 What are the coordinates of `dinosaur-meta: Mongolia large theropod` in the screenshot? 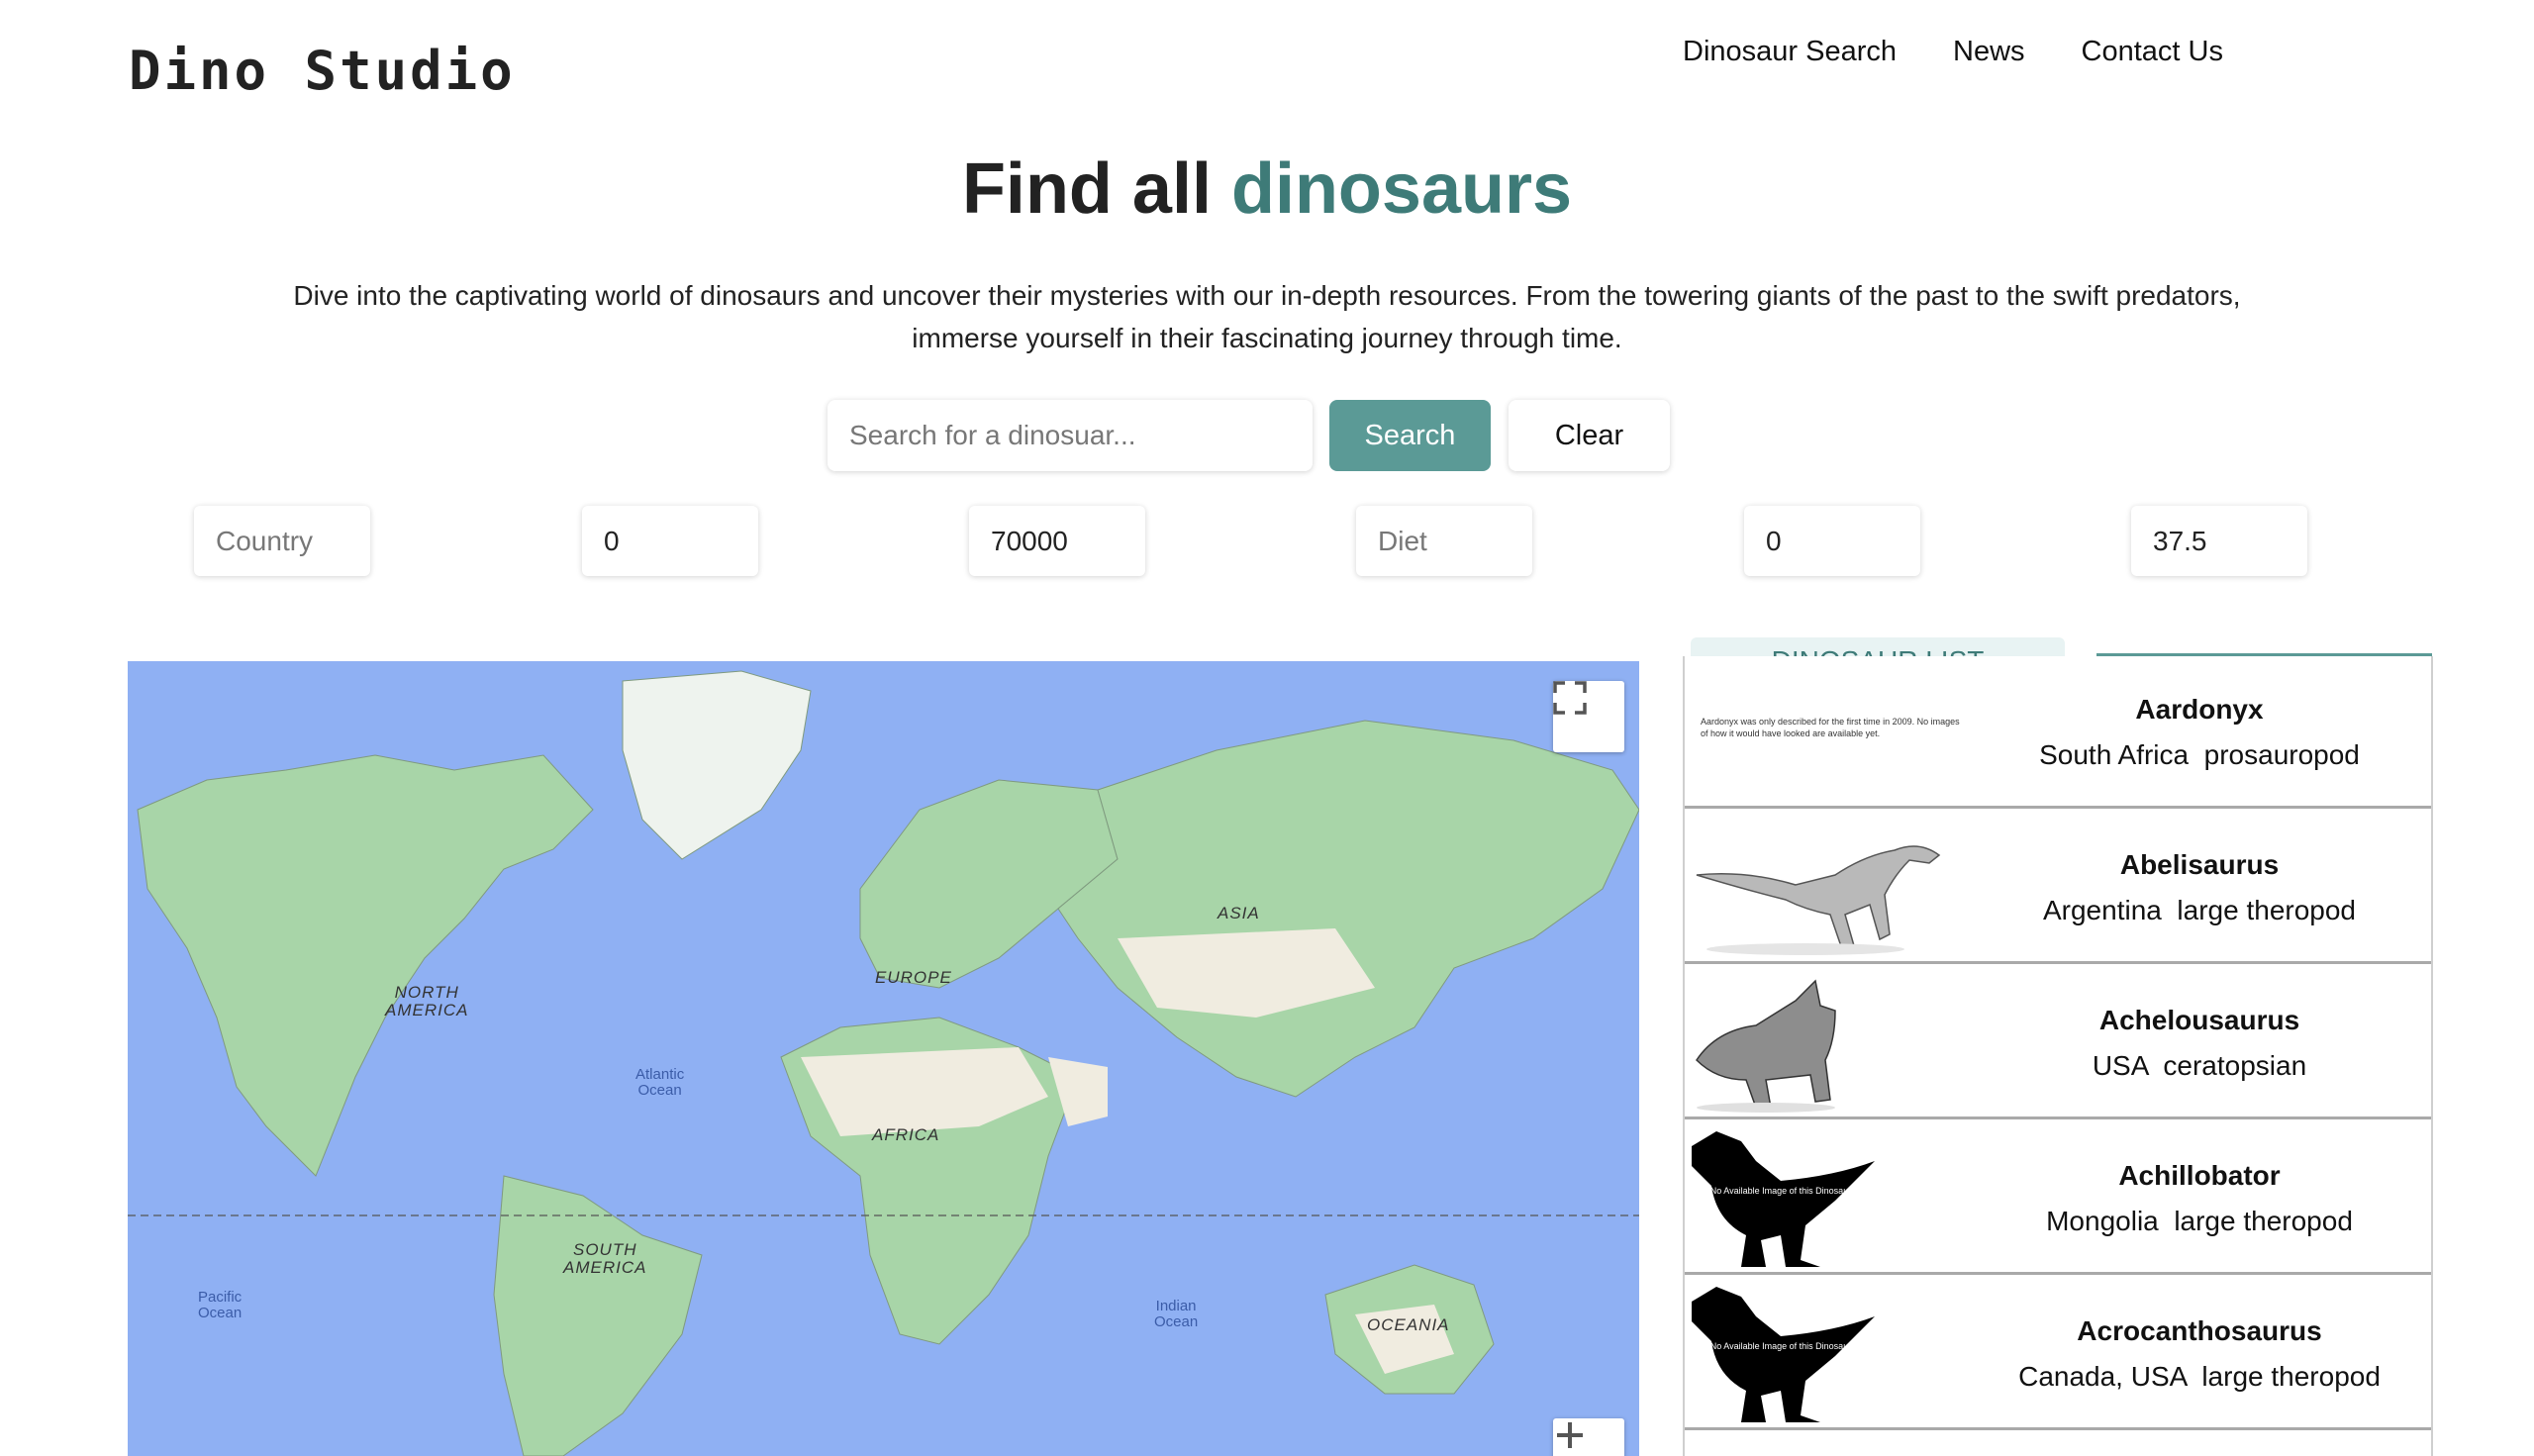 It's located at (2196, 1221).